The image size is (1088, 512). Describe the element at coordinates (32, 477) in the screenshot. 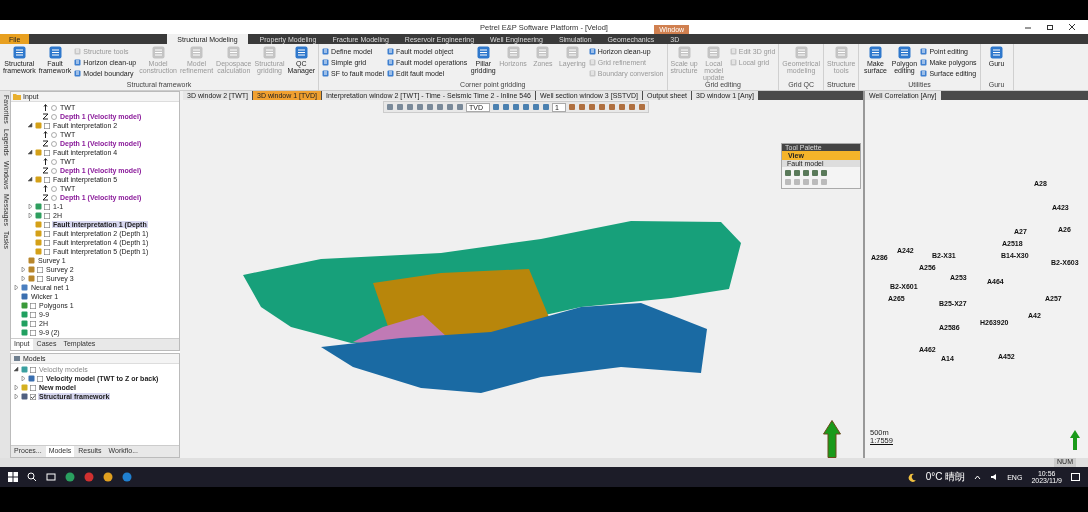

I see `search-icon` at that location.